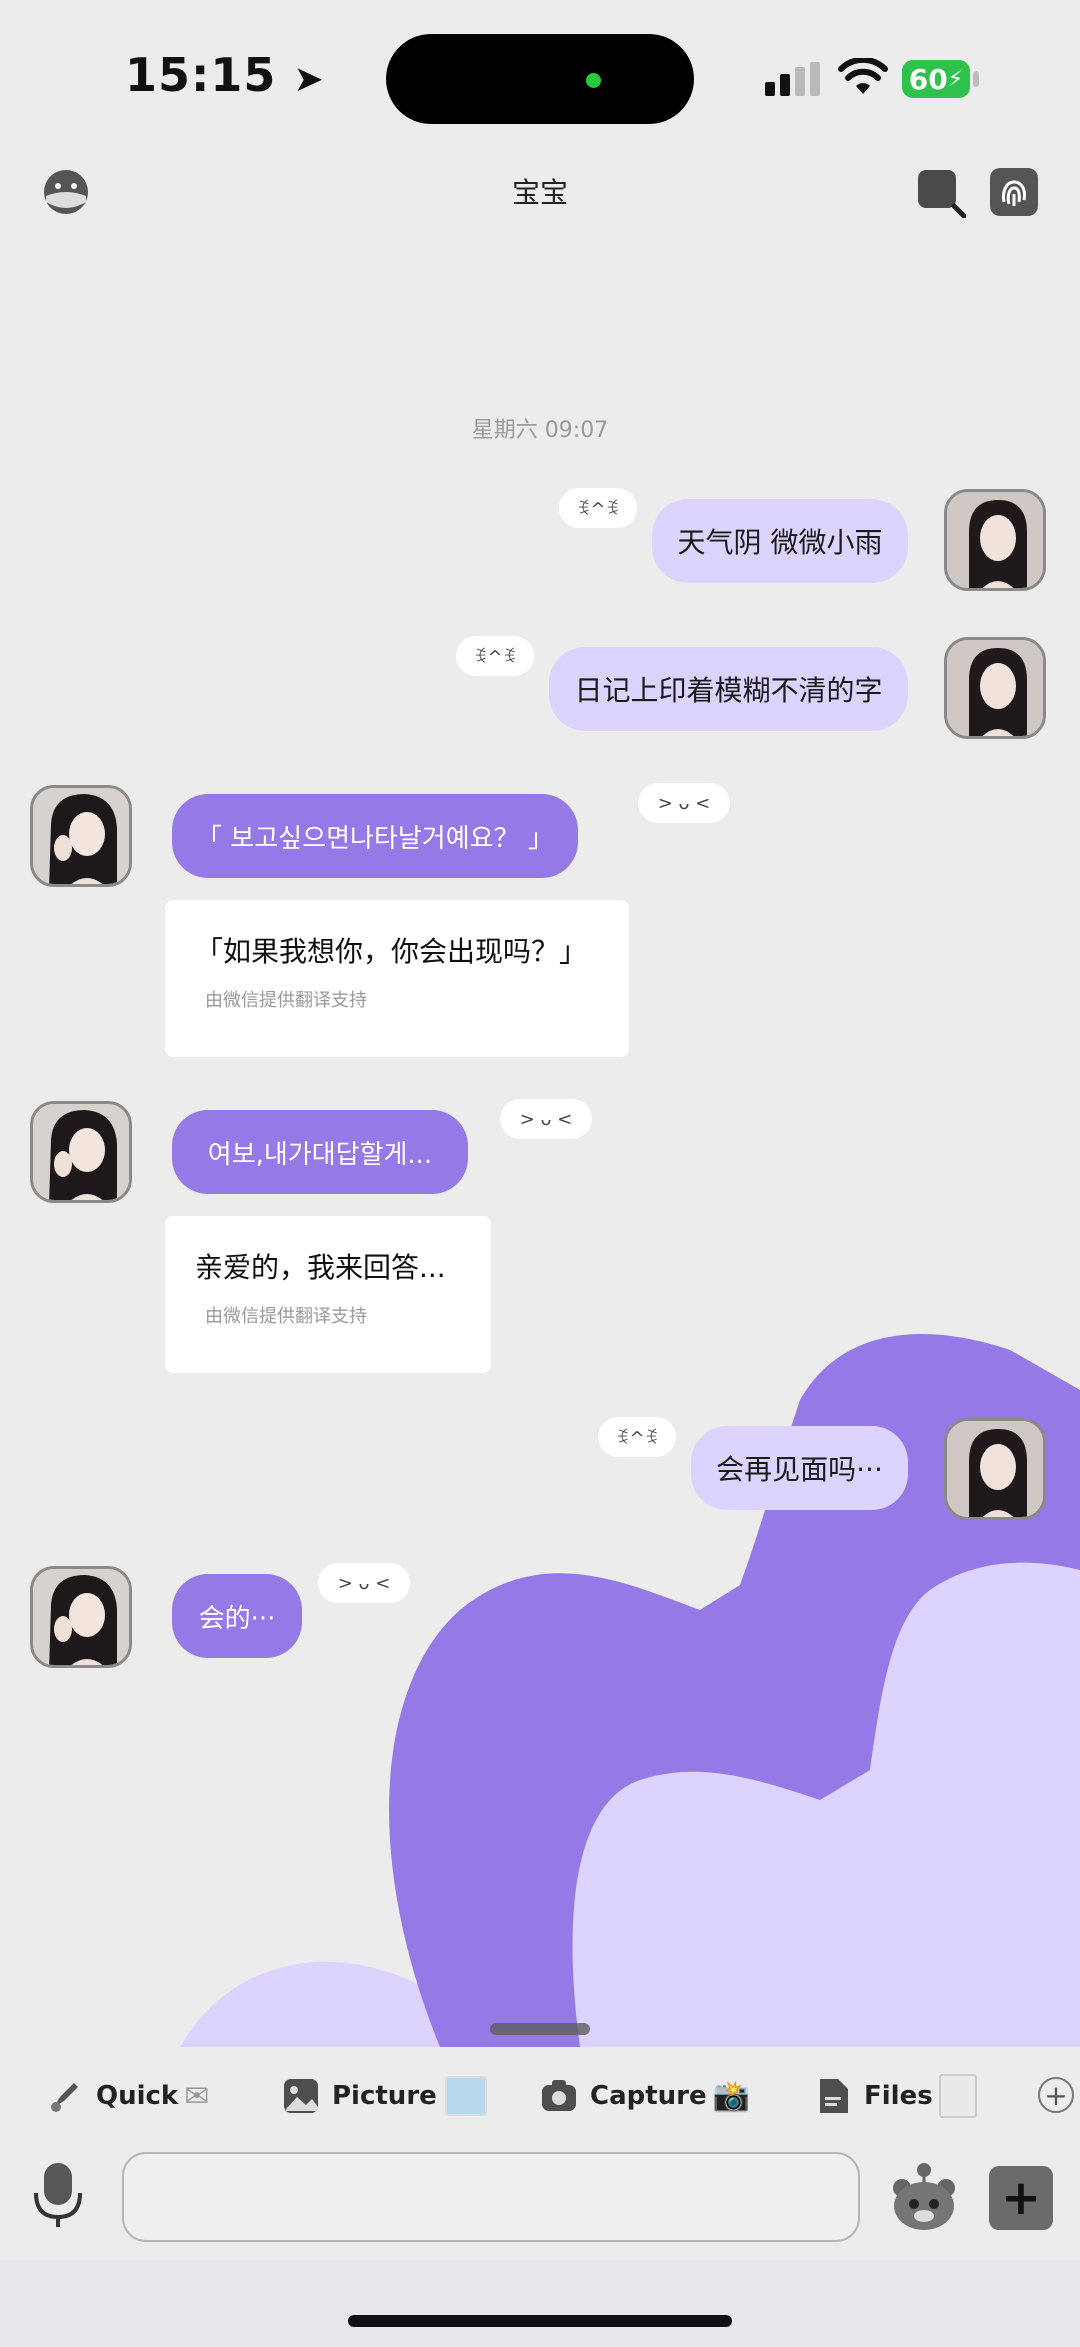  What do you see at coordinates (540, 2029) in the screenshot?
I see `scroll-indicator` at bounding box center [540, 2029].